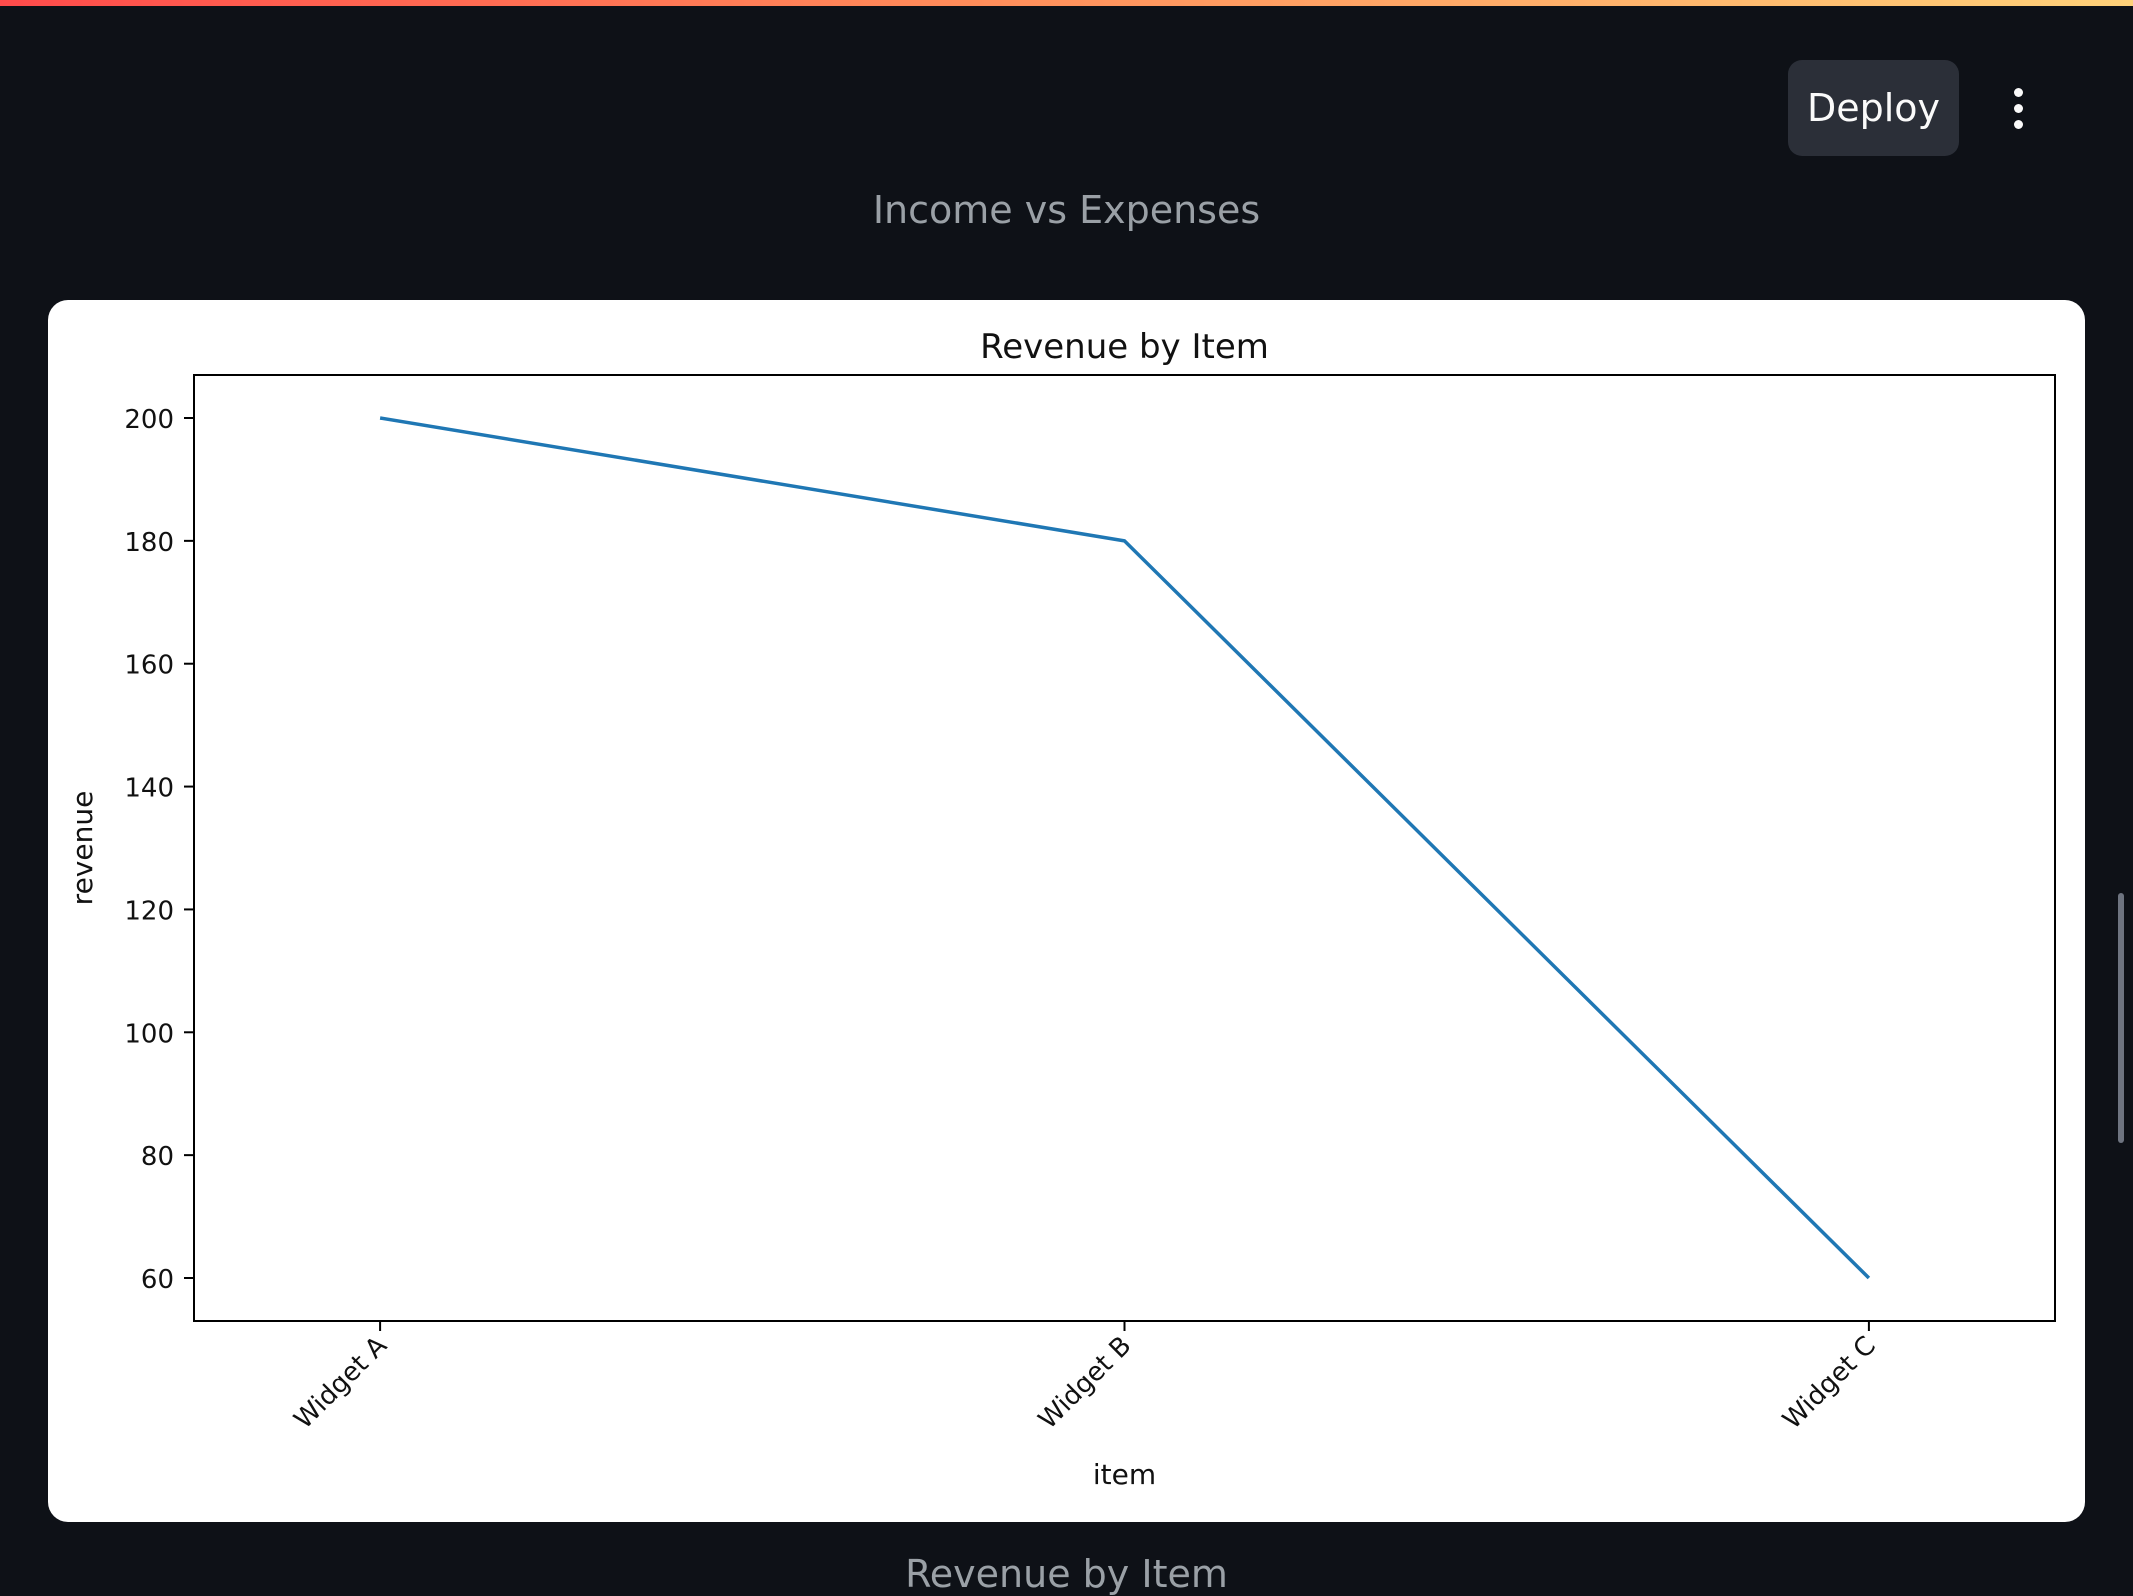 This screenshot has height=1596, width=2133. I want to click on y-tick-label: 180, so click(149, 543).